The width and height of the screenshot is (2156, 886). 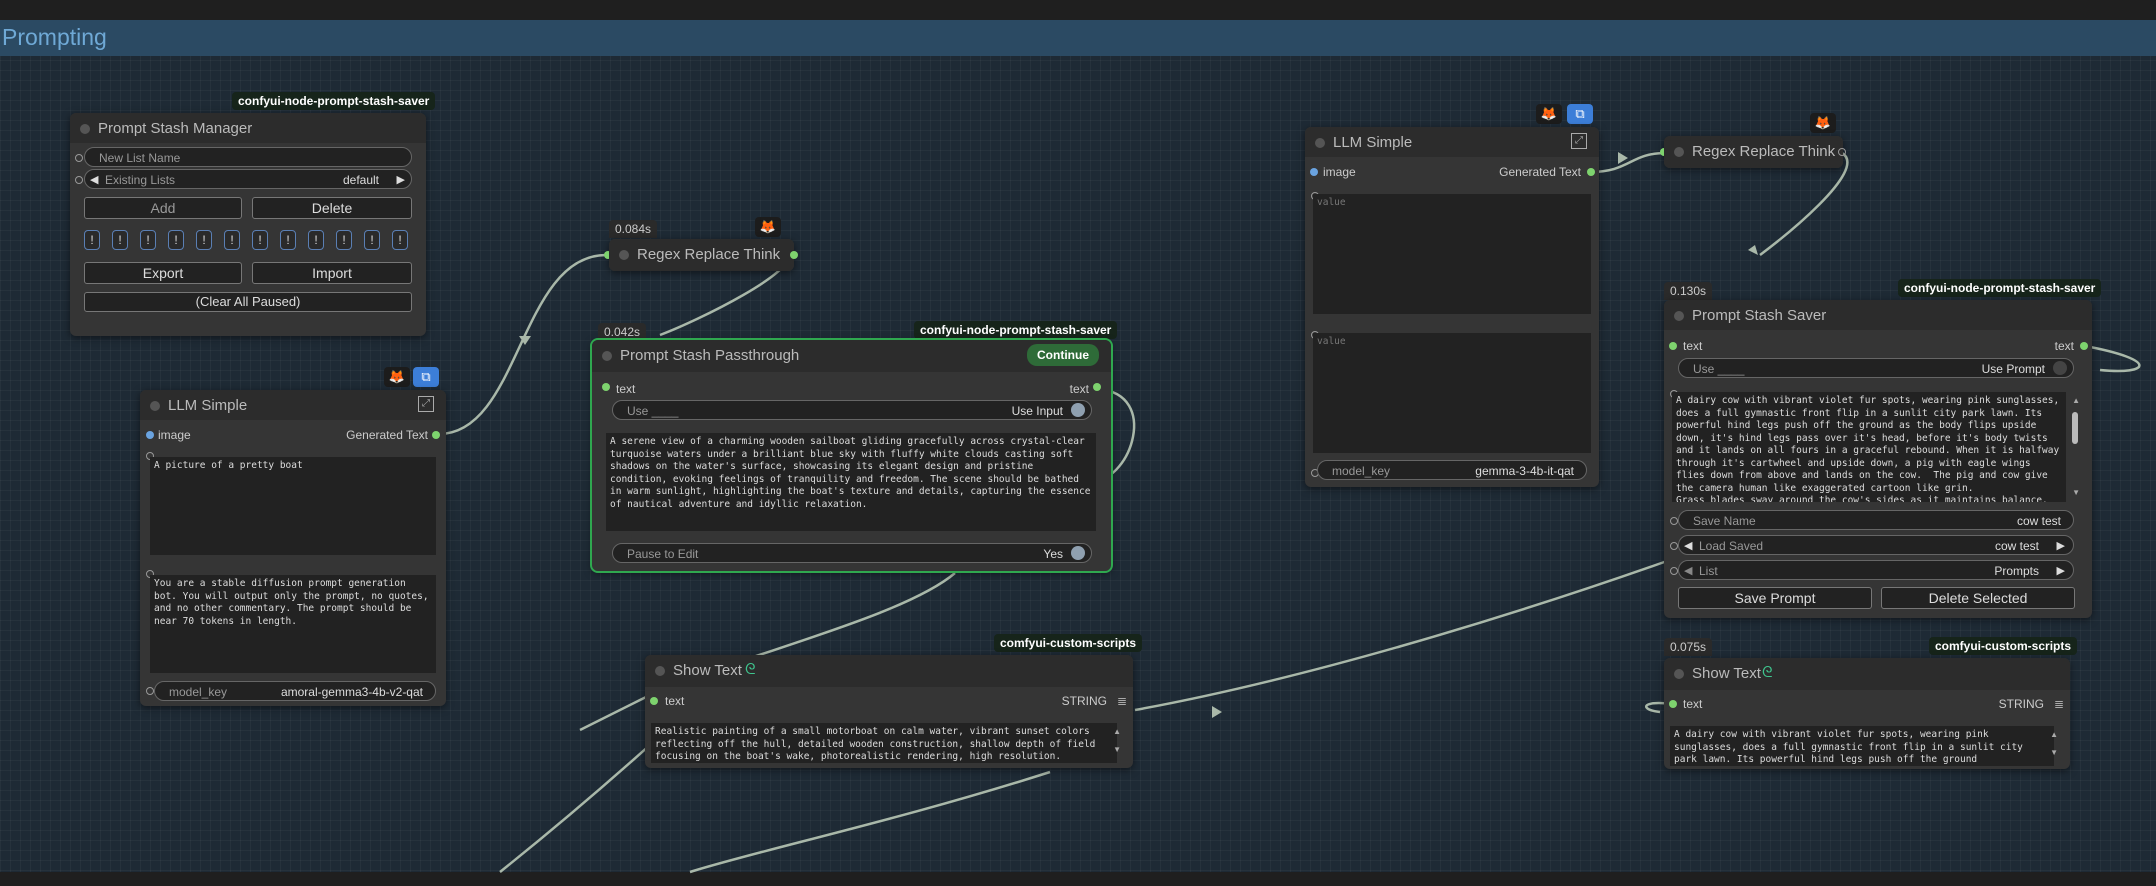 What do you see at coordinates (293, 506) in the screenshot?
I see `prompt-textarea: A picture of a pretty boat` at bounding box center [293, 506].